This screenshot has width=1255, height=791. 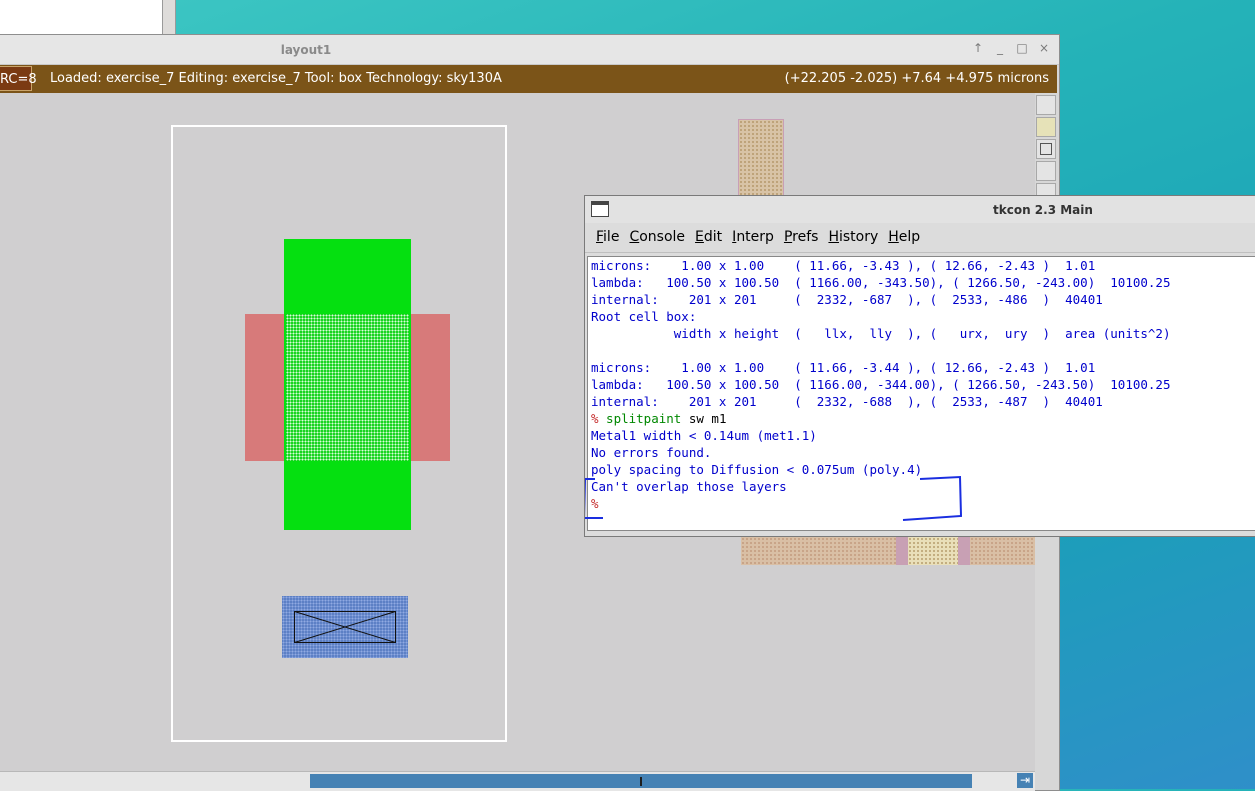 What do you see at coordinates (753, 237) in the screenshot?
I see `menu-interp: Interp` at bounding box center [753, 237].